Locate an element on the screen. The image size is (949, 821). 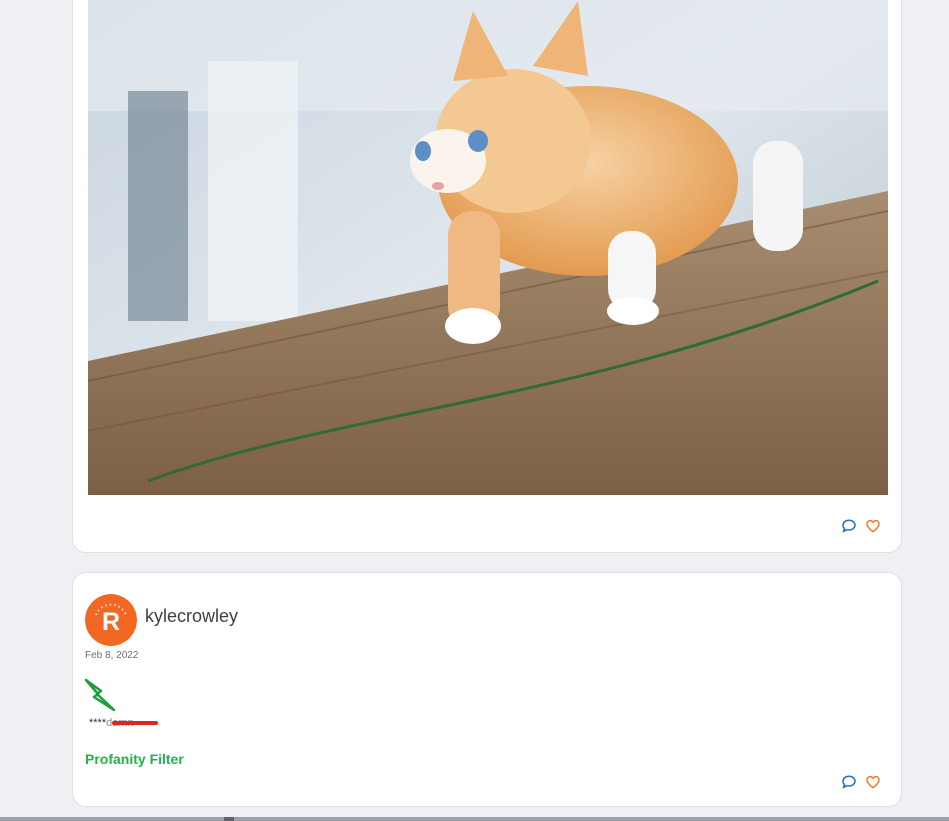
horizontal-scrollbar is located at coordinates (474, 819).